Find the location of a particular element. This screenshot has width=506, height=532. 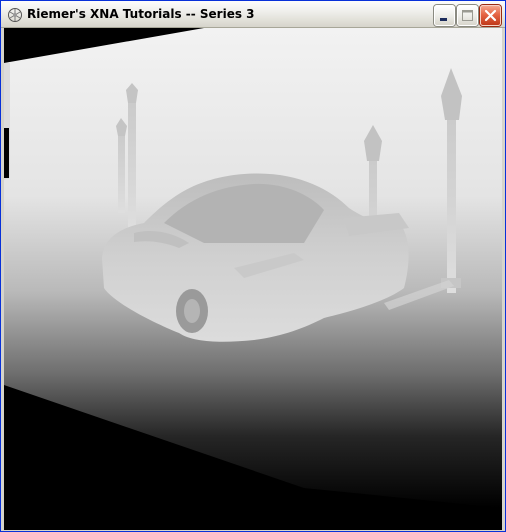

close-button is located at coordinates (490, 15).